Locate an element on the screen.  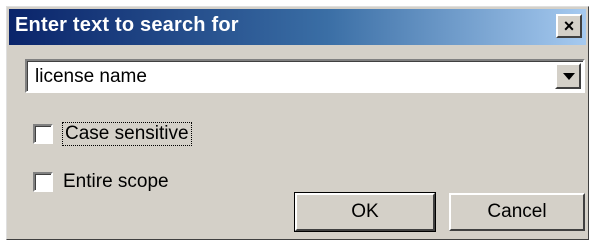
search-text-value: license name is located at coordinates (91, 76).